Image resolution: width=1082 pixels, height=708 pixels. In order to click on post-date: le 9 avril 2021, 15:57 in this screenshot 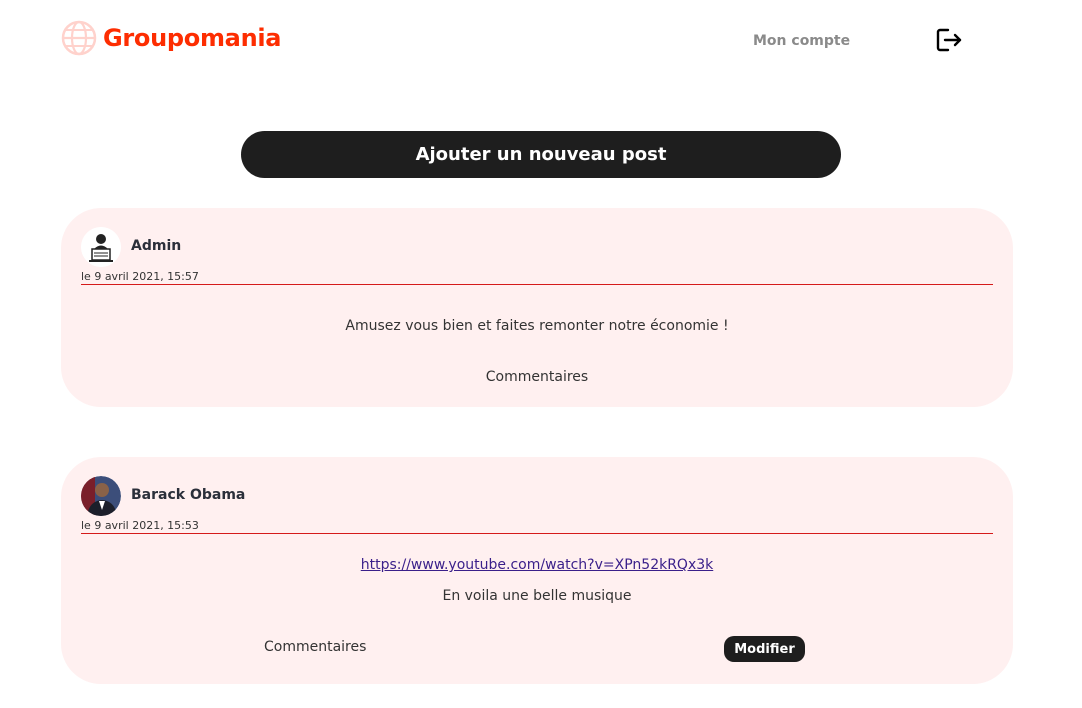, I will do `click(140, 276)`.